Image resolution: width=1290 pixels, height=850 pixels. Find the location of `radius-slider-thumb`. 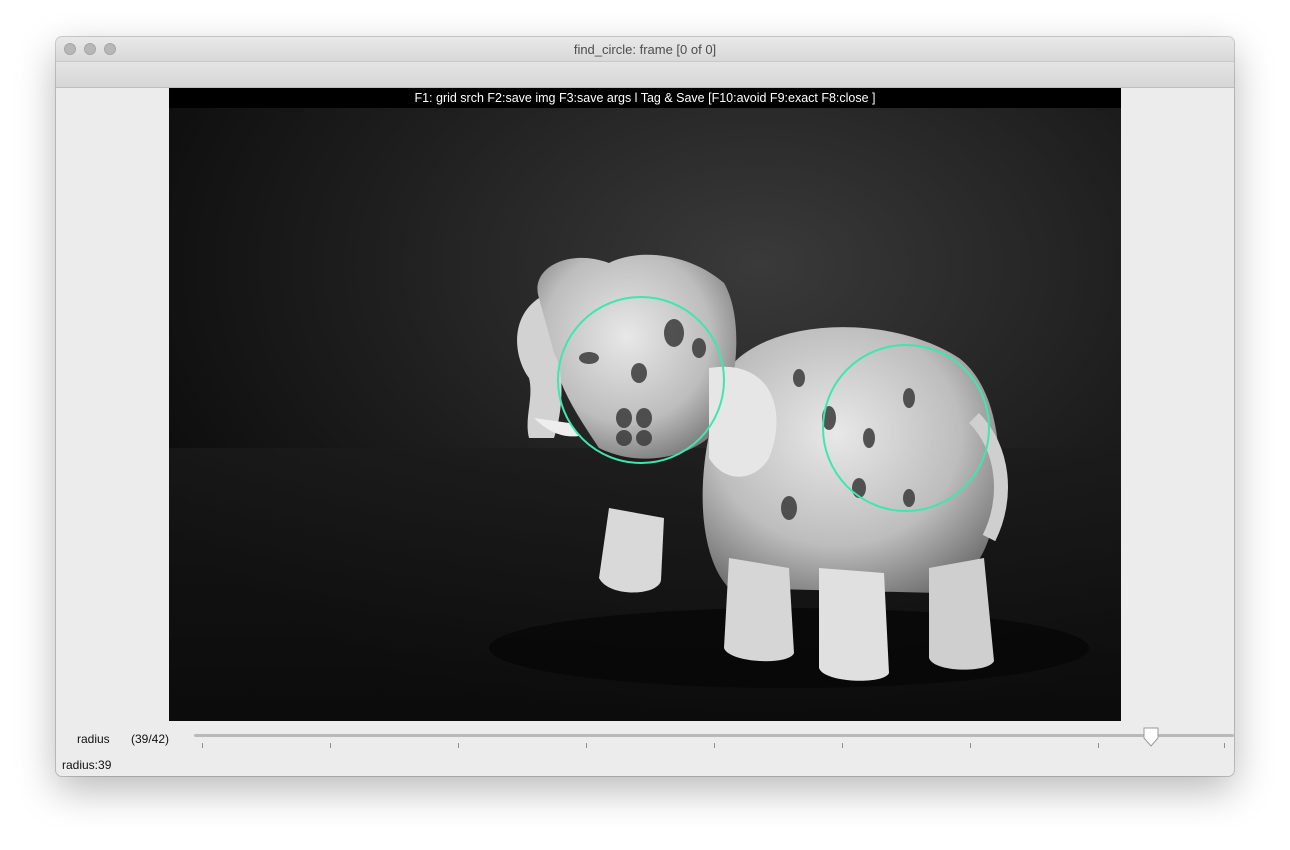

radius-slider-thumb is located at coordinates (1151, 737).